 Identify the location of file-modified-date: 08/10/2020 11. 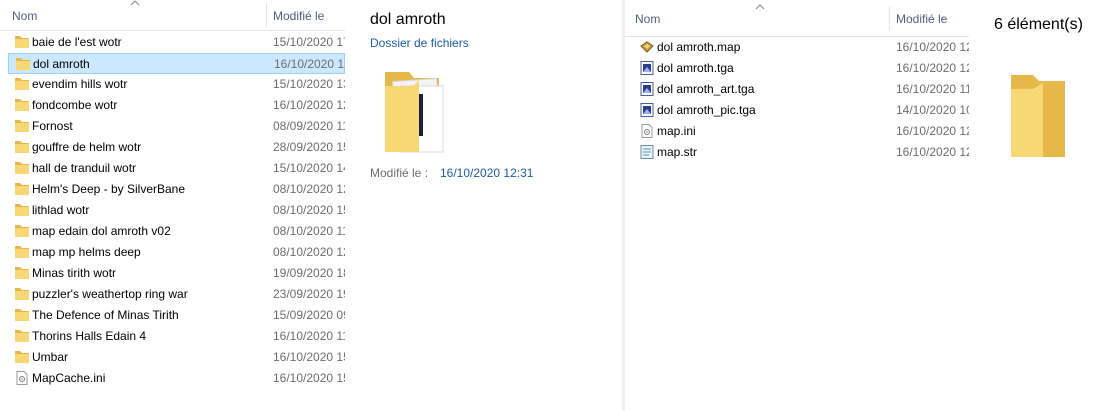
(309, 231).